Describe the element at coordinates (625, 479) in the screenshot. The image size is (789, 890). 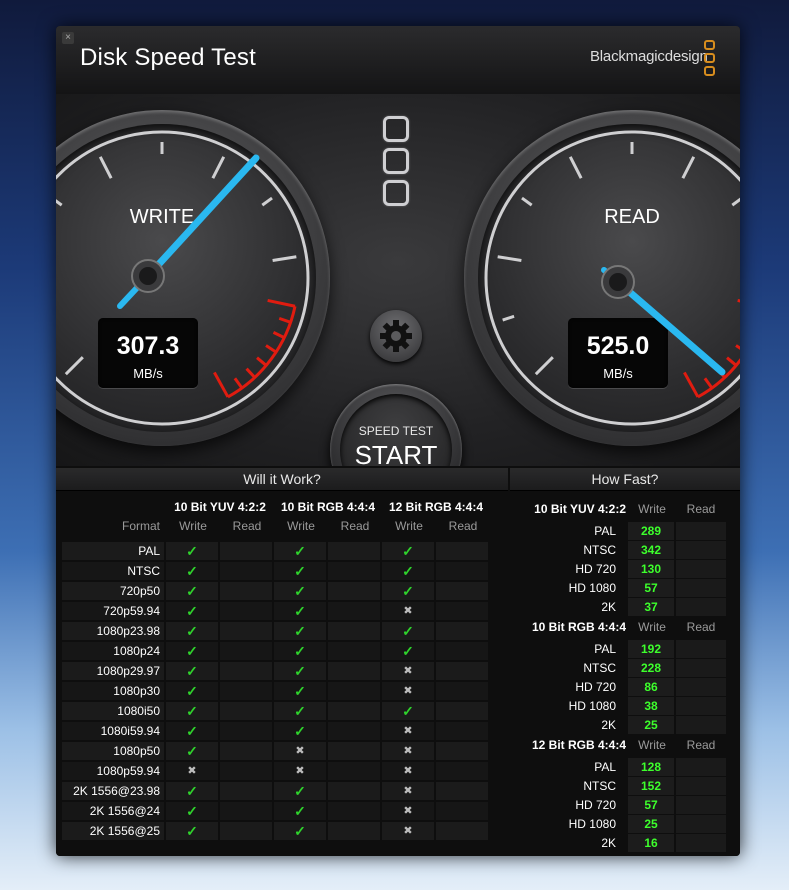
I see `how-fast-heading: How Fast?` at that location.